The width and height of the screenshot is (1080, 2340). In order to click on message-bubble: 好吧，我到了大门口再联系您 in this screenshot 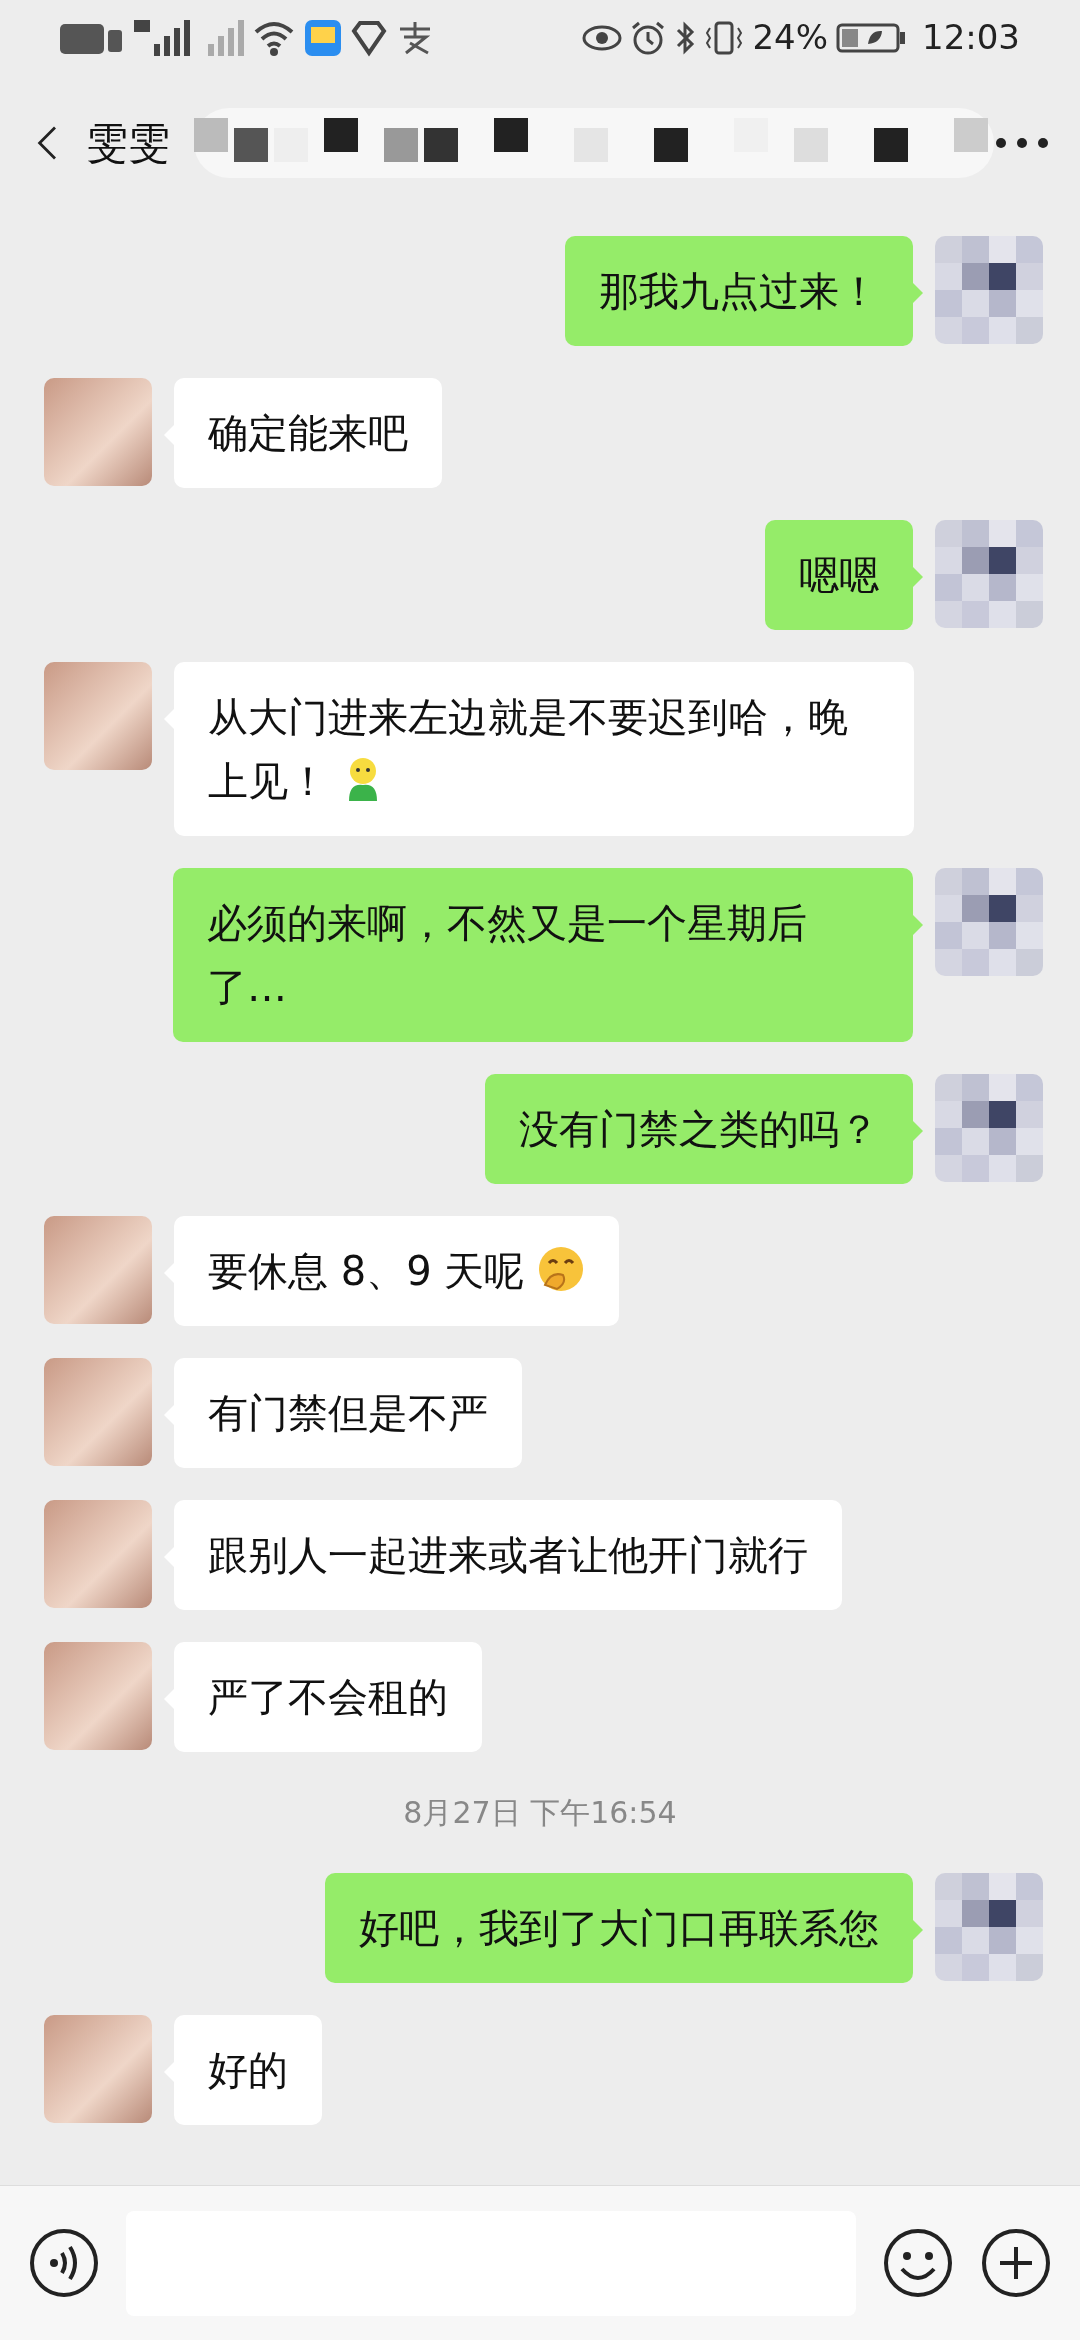, I will do `click(619, 1928)`.